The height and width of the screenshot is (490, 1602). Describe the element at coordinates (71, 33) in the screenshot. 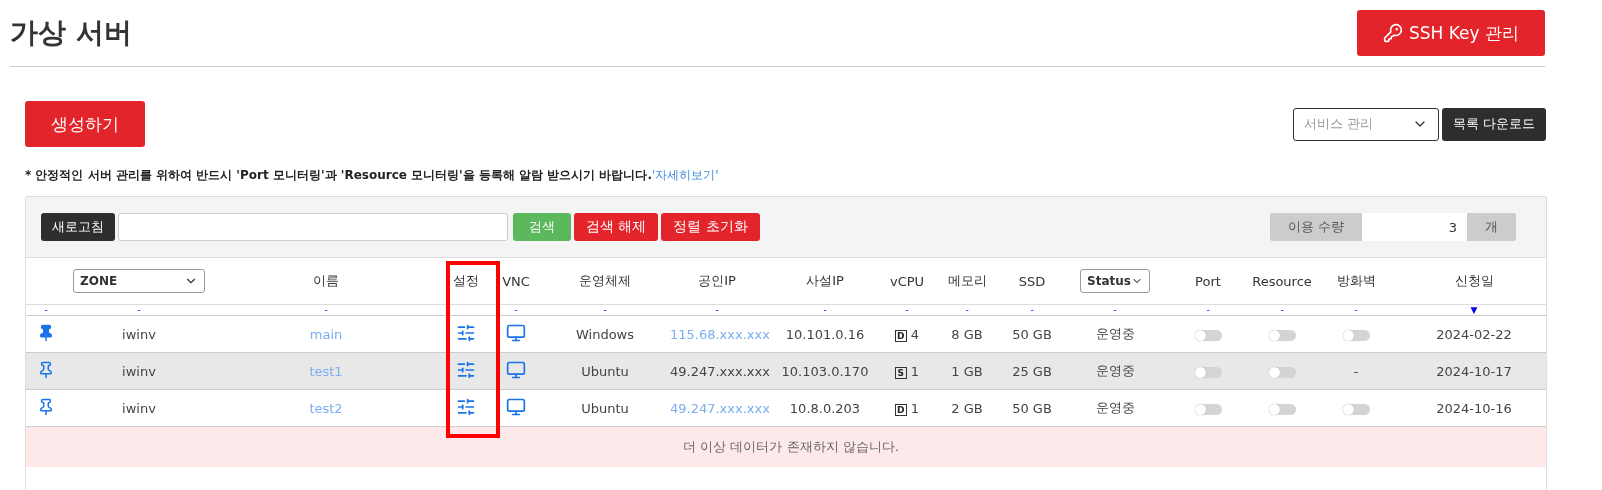

I see `page-title: 가상 서버` at that location.